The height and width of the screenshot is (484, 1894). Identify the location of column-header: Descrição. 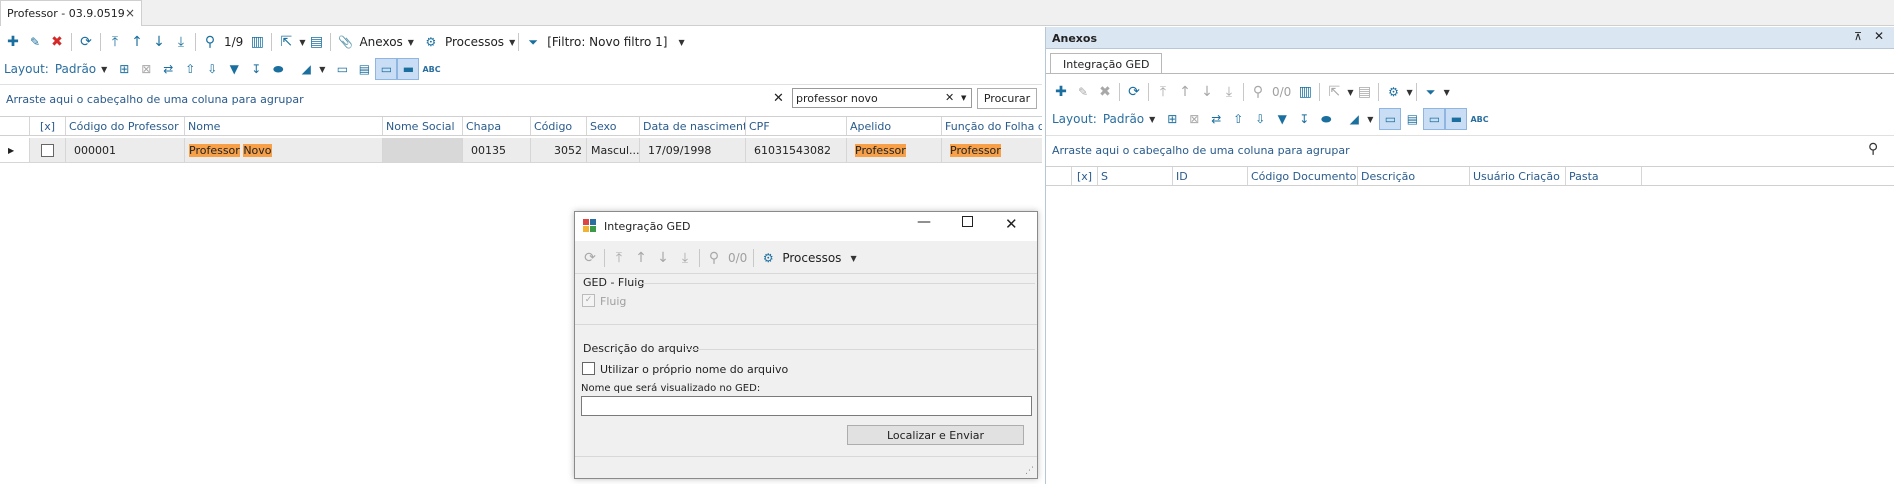
(1414, 176).